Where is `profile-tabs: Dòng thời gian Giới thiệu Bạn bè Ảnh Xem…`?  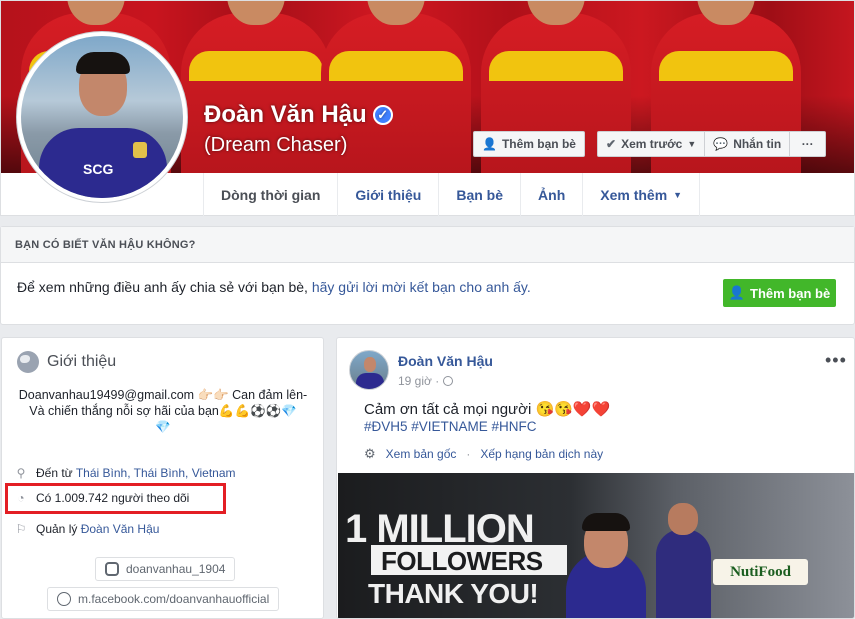 profile-tabs: Dòng thời gian Giới thiệu Bạn bè Ảnh Xem… is located at coordinates (452, 194).